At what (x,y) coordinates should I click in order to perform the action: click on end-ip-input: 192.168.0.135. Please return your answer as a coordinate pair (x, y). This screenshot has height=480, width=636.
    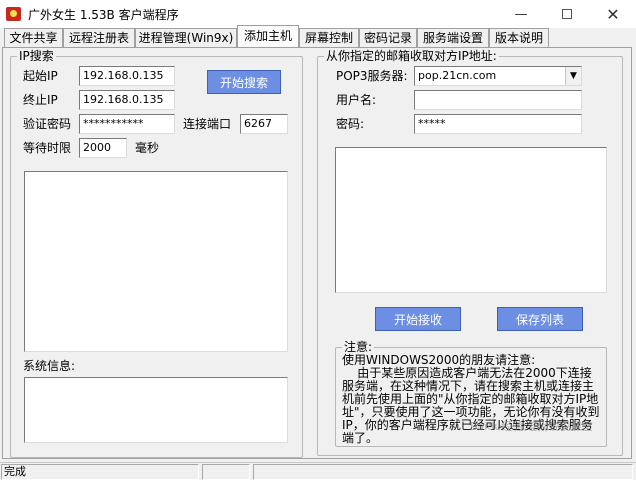
    Looking at the image, I should click on (127, 100).